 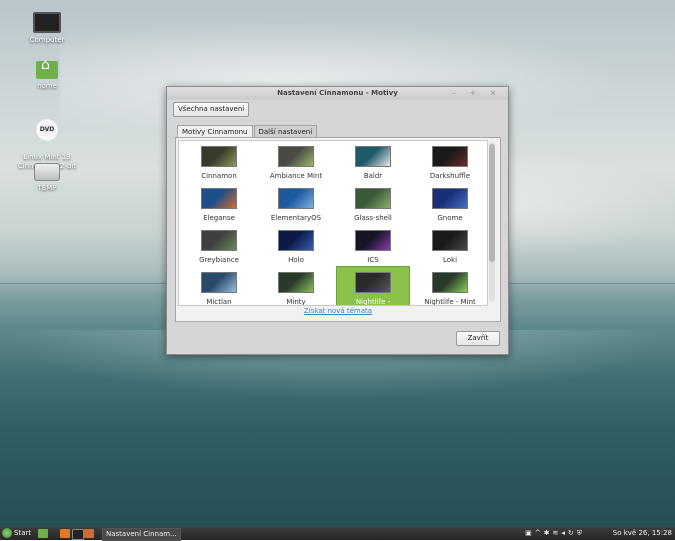 I want to click on theme-label: Mictlan, so click(x=219, y=302).